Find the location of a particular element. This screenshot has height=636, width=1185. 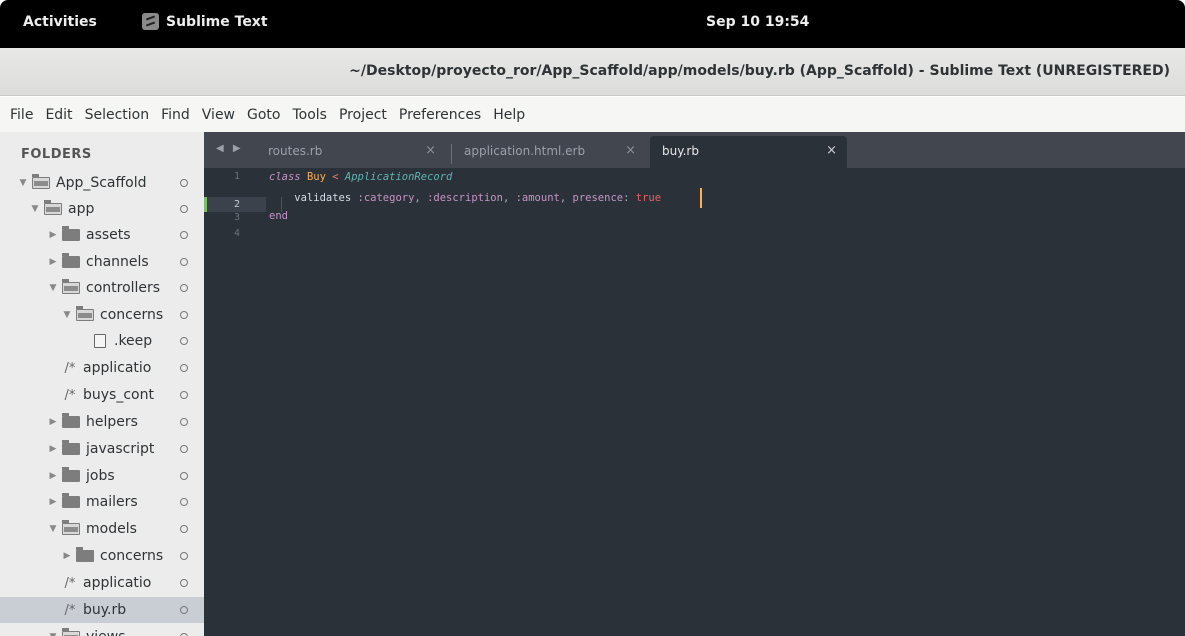

sidebar-item-keep: .keep is located at coordinates (102, 341).